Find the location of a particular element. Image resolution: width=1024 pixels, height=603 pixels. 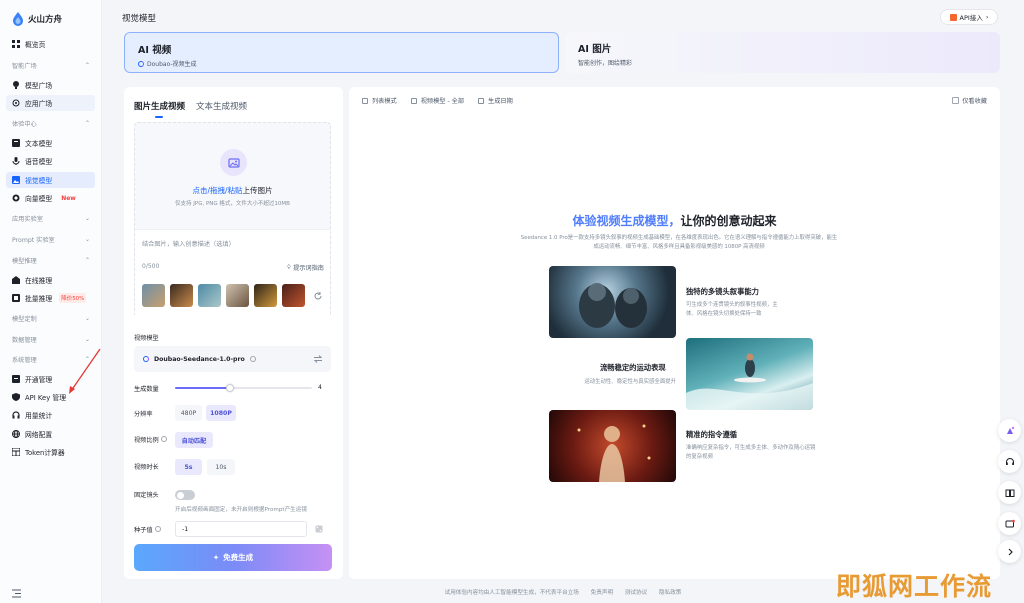

feature-image-robots is located at coordinates (612, 302).